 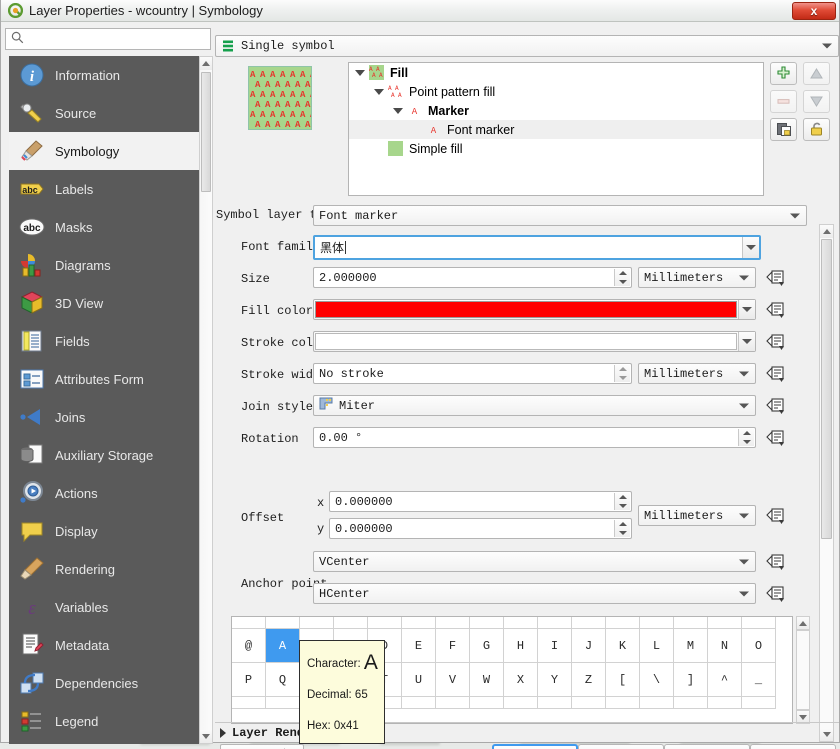 What do you see at coordinates (697, 373) in the screenshot?
I see `stroke-width-unit-combo: Millimeters` at bounding box center [697, 373].